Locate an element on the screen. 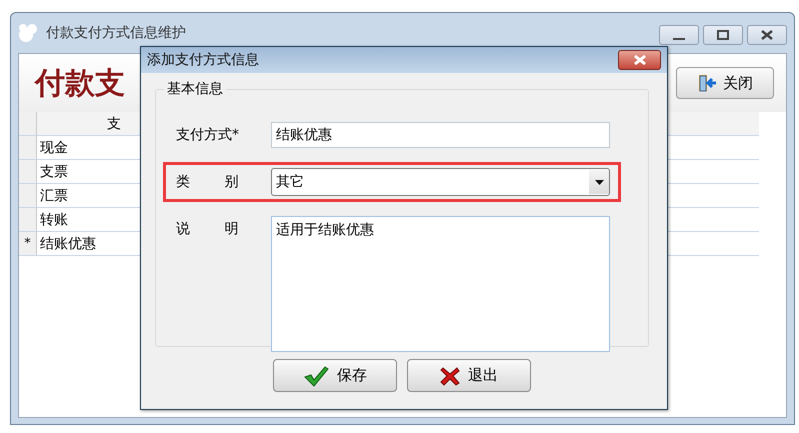 The width and height of the screenshot is (799, 433). close-button: 关闭 is located at coordinates (725, 83).